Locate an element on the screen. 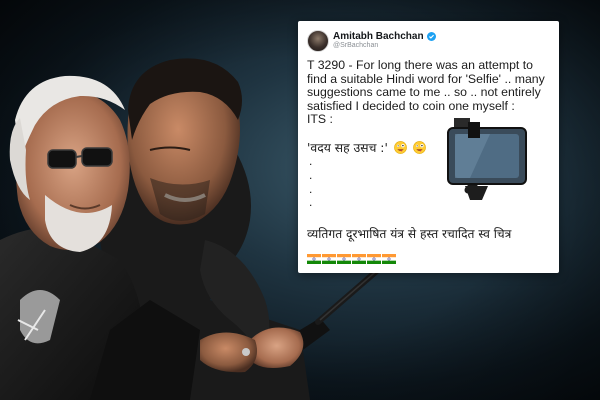 Image resolution: width=600 pixels, height=400 pixels. avatar is located at coordinates (318, 41).